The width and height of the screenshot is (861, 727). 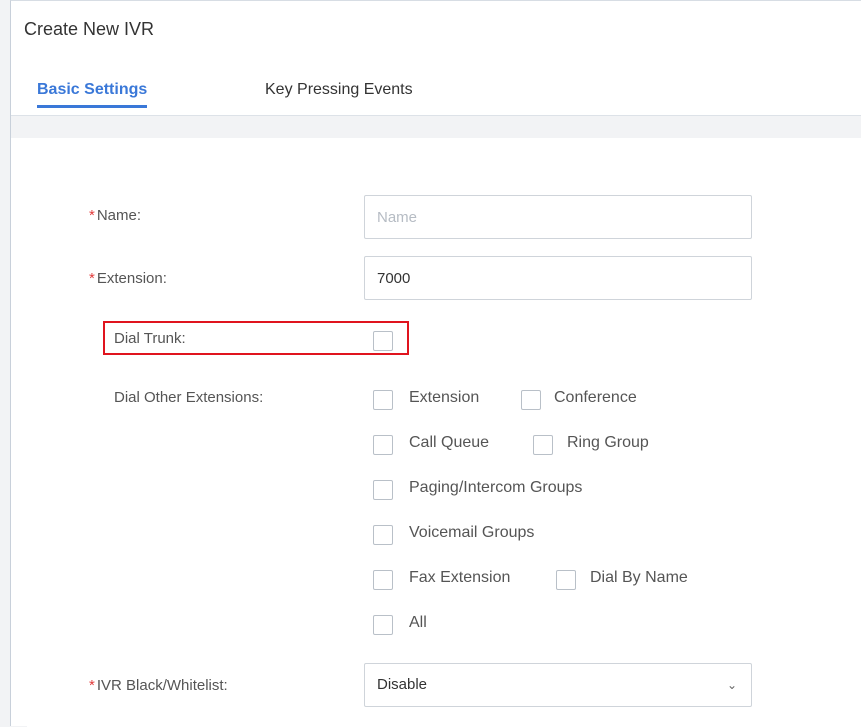 I want to click on ivr-blacklist-value: Disable, so click(x=402, y=684).